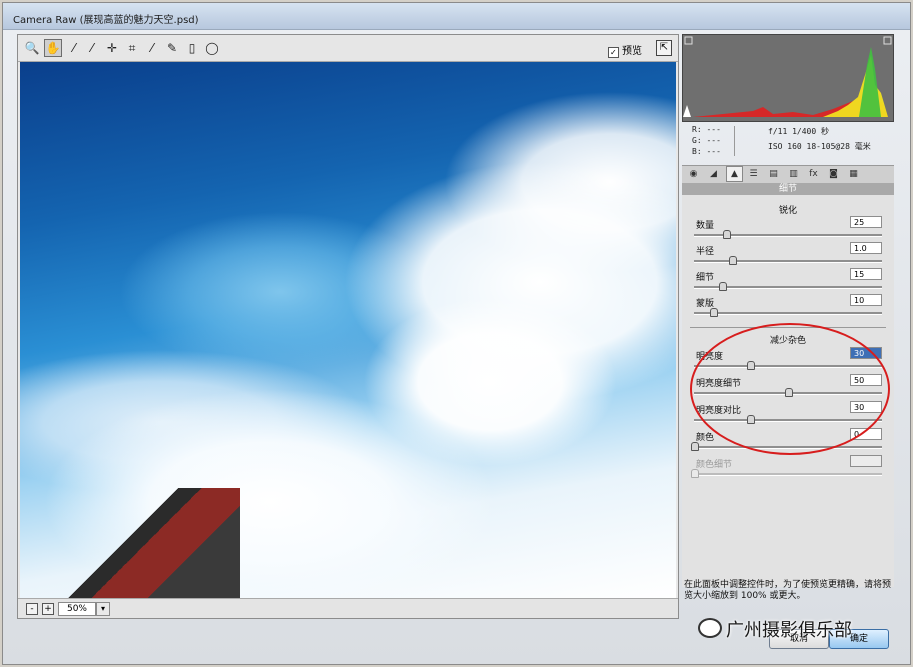 Image resolution: width=913 pixels, height=667 pixels. Describe the element at coordinates (798, 131) in the screenshot. I see `camera-exposure: f/11 1/400 秒` at that location.